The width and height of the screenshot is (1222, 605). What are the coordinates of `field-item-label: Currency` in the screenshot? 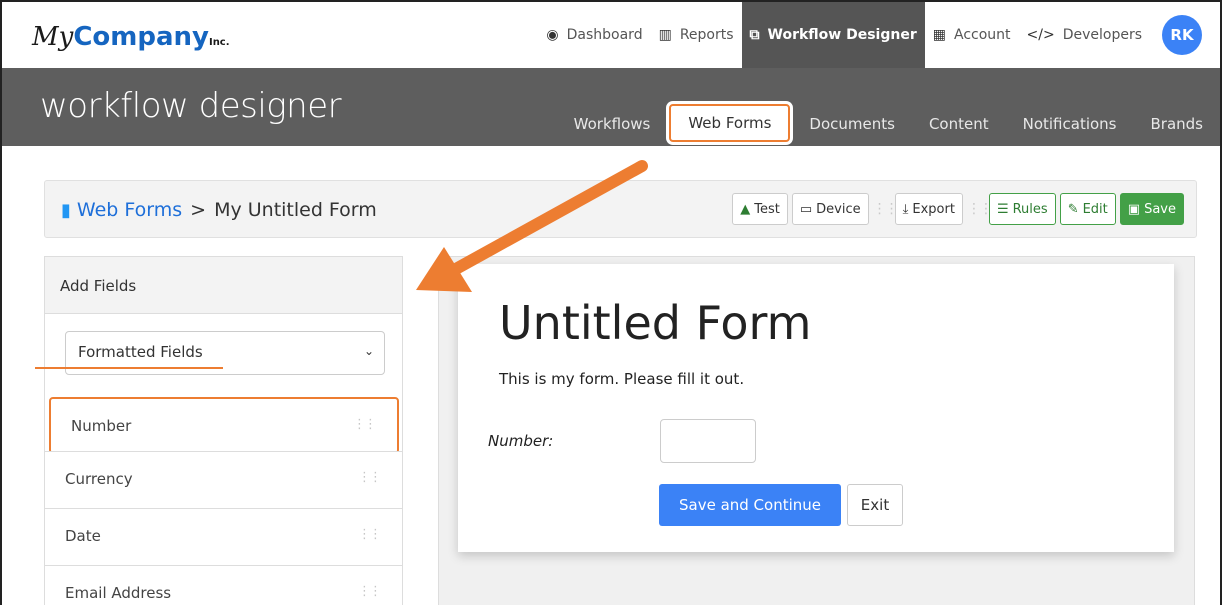 It's located at (99, 479).